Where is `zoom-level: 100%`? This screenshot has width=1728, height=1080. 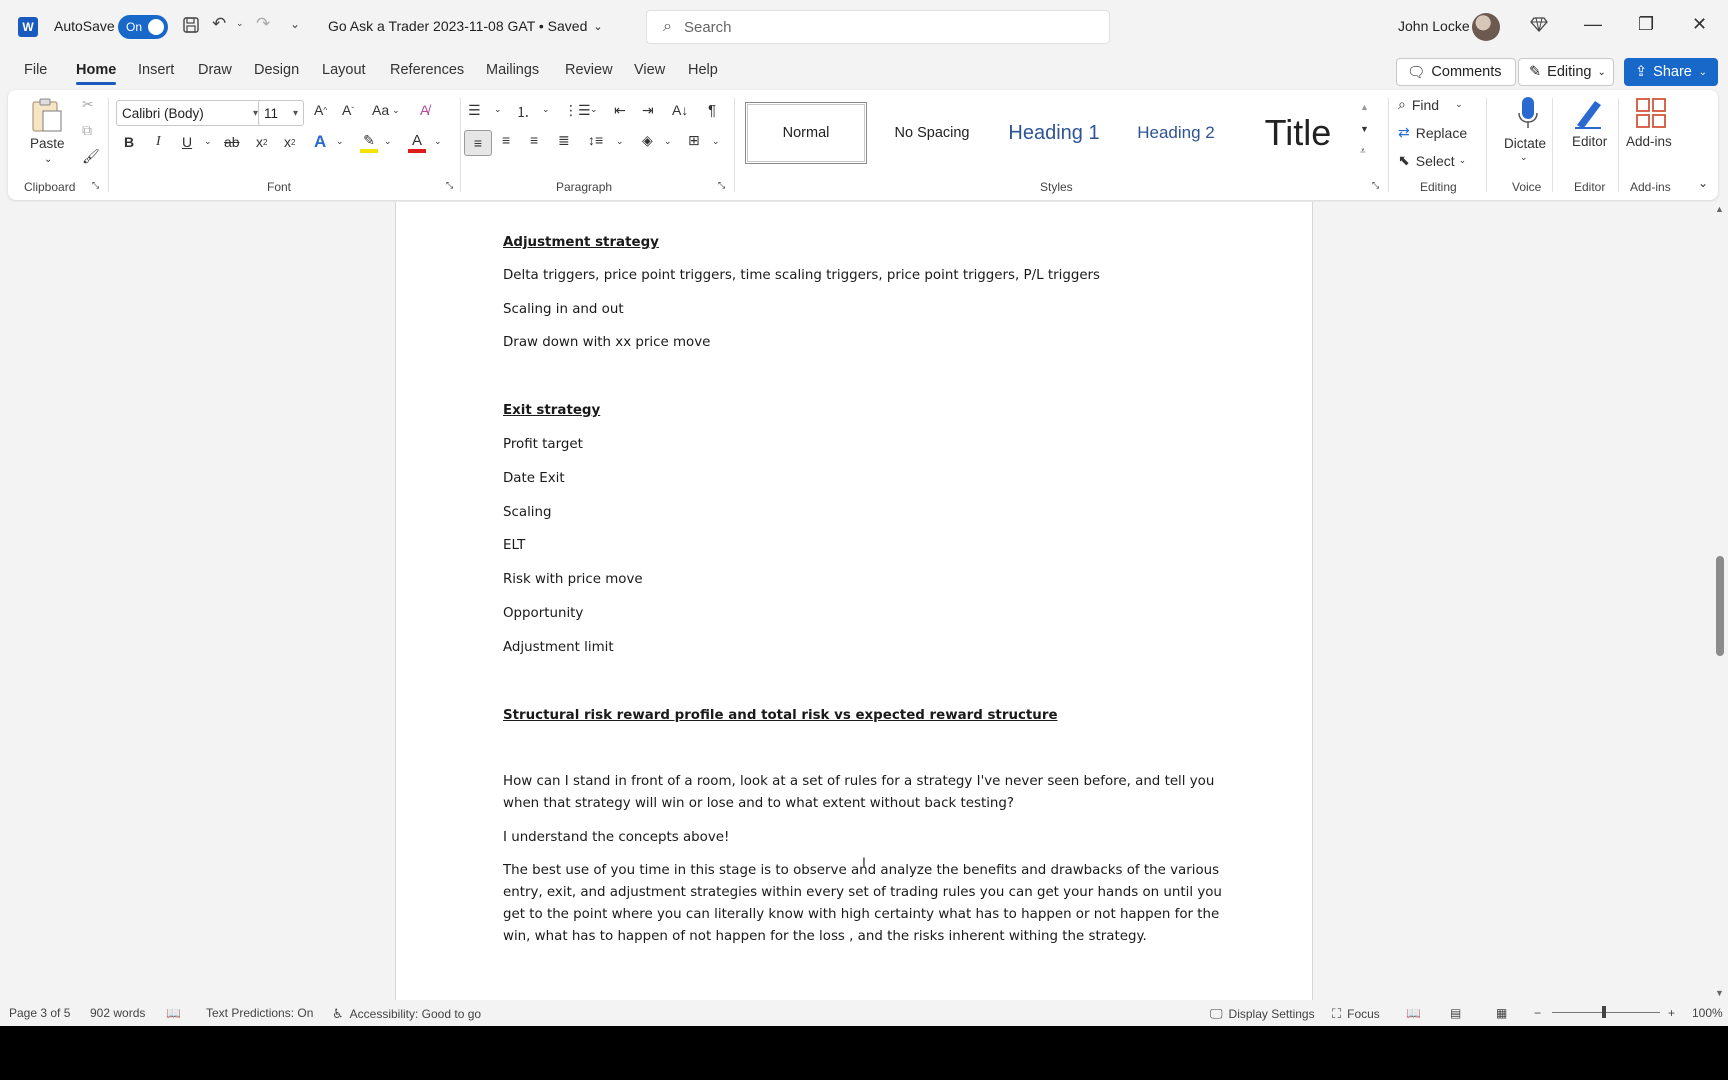 zoom-level: 100% is located at coordinates (1707, 1013).